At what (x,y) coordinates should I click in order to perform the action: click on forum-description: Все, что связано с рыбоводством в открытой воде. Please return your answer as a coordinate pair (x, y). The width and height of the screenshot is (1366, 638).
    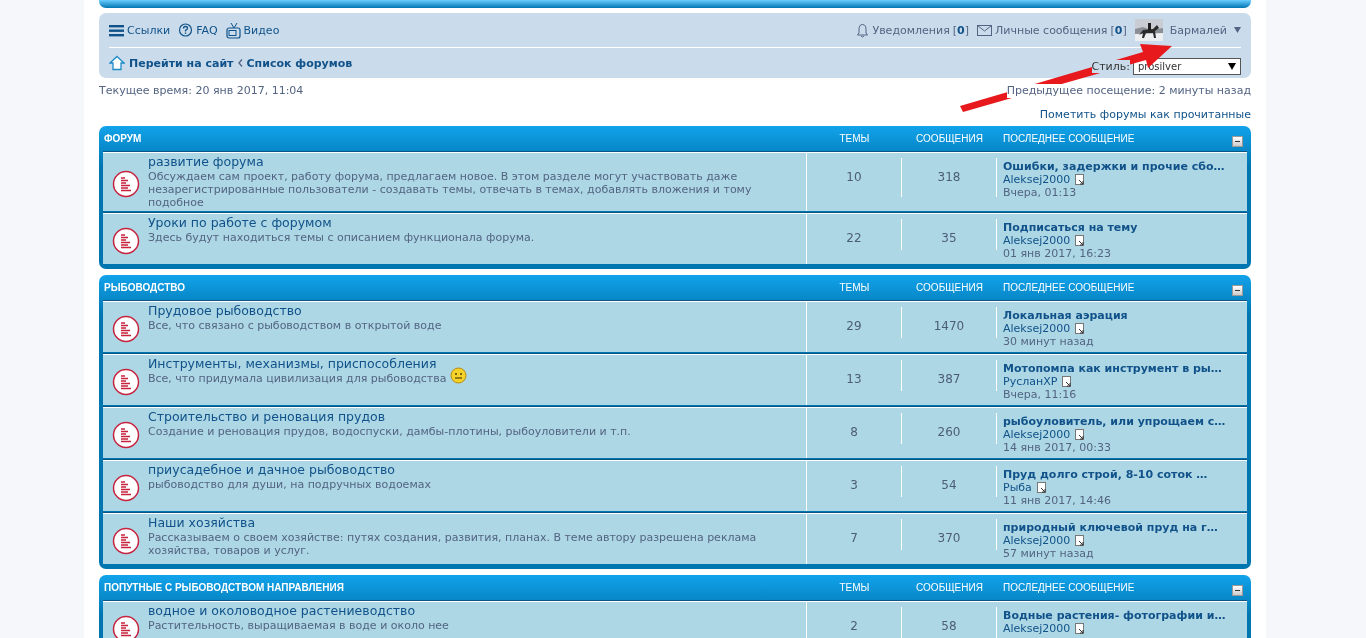
    Looking at the image, I should click on (295, 325).